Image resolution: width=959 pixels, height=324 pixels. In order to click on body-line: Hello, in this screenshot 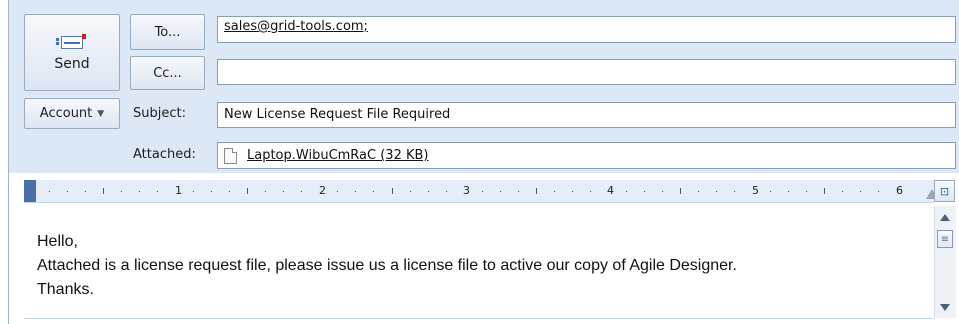, I will do `click(57, 241)`.